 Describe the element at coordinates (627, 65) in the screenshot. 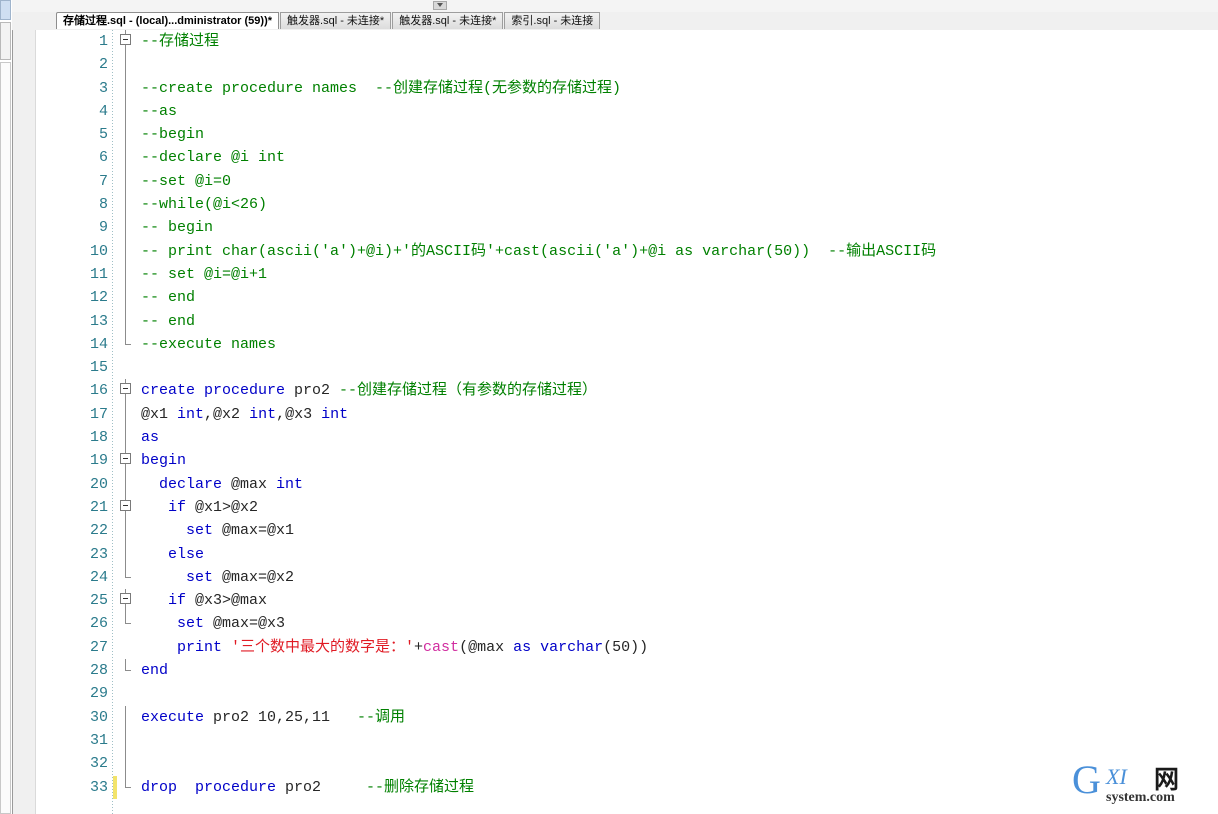

I see `code-line: 2` at that location.